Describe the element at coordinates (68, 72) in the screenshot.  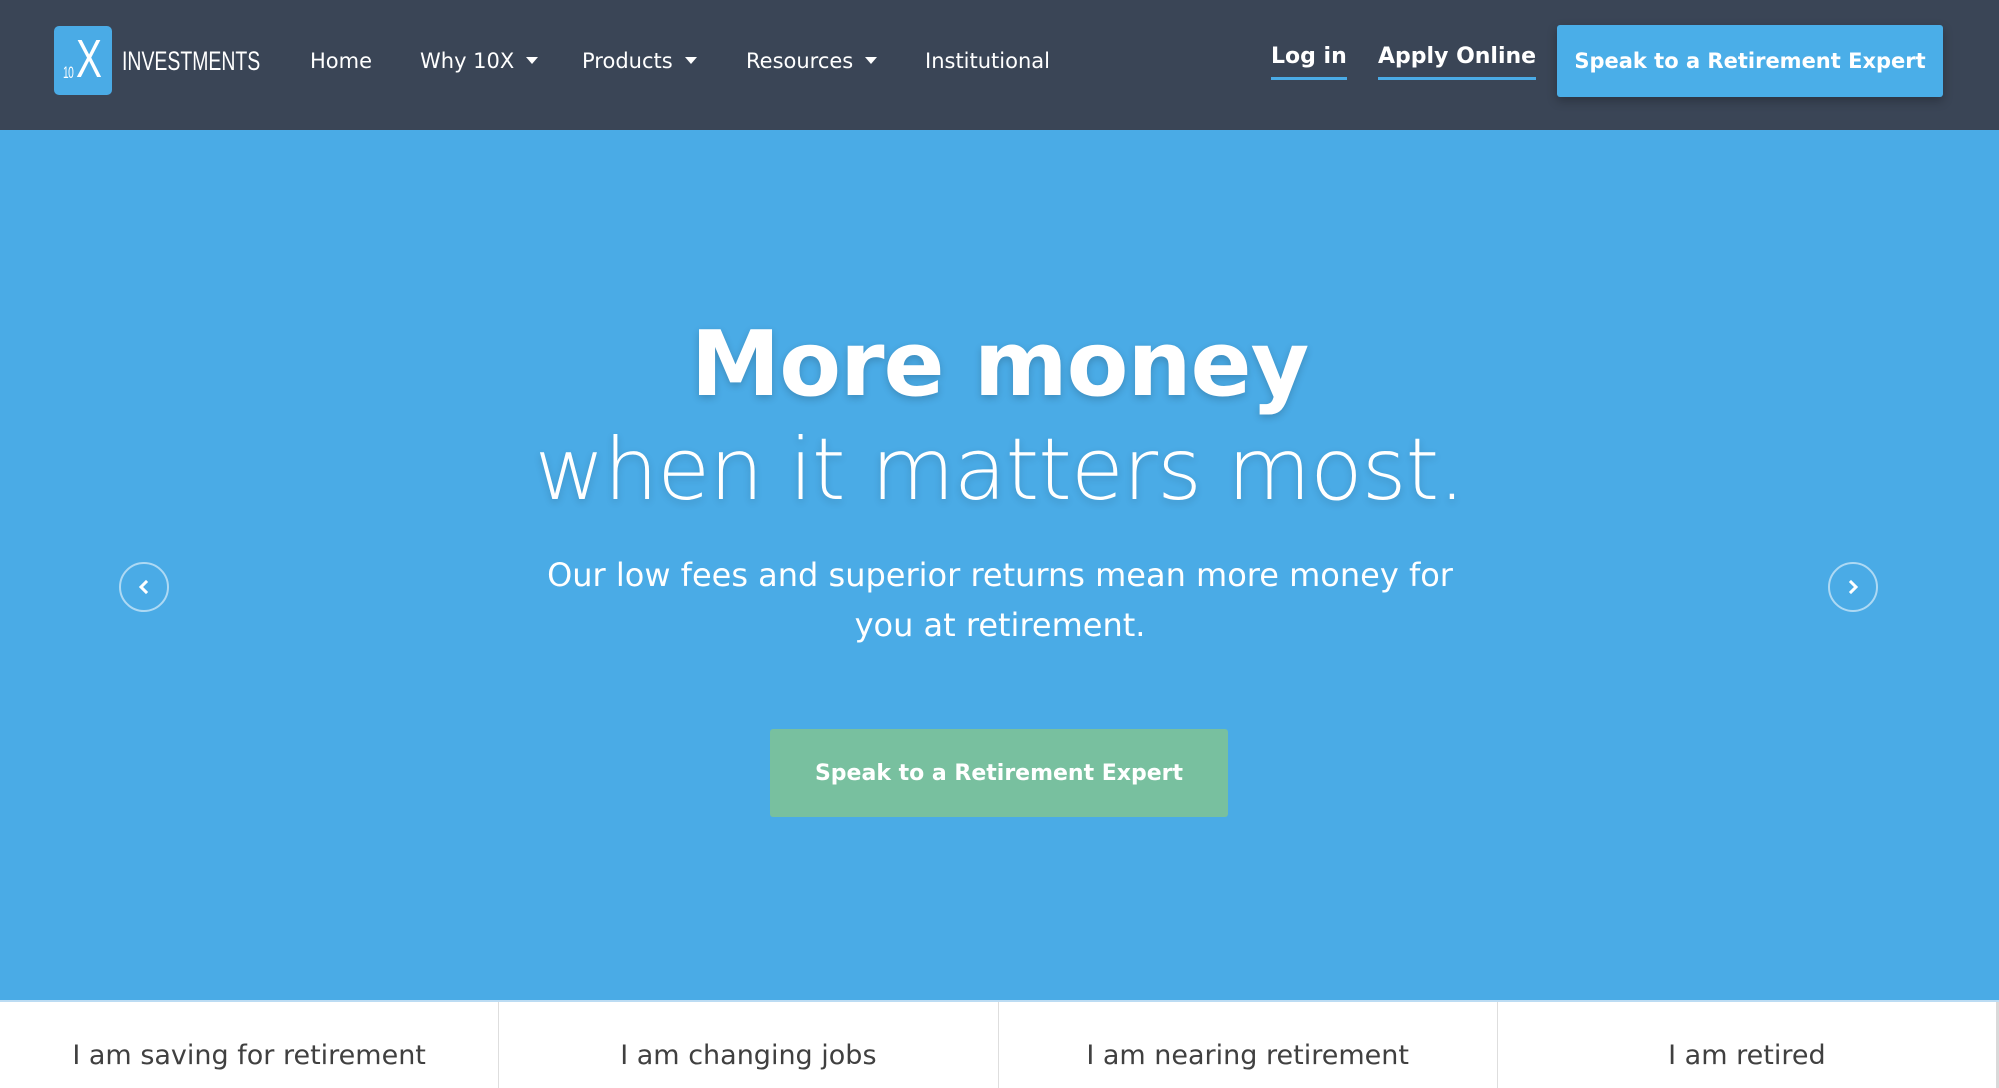
I see `logo-ten: 10` at that location.